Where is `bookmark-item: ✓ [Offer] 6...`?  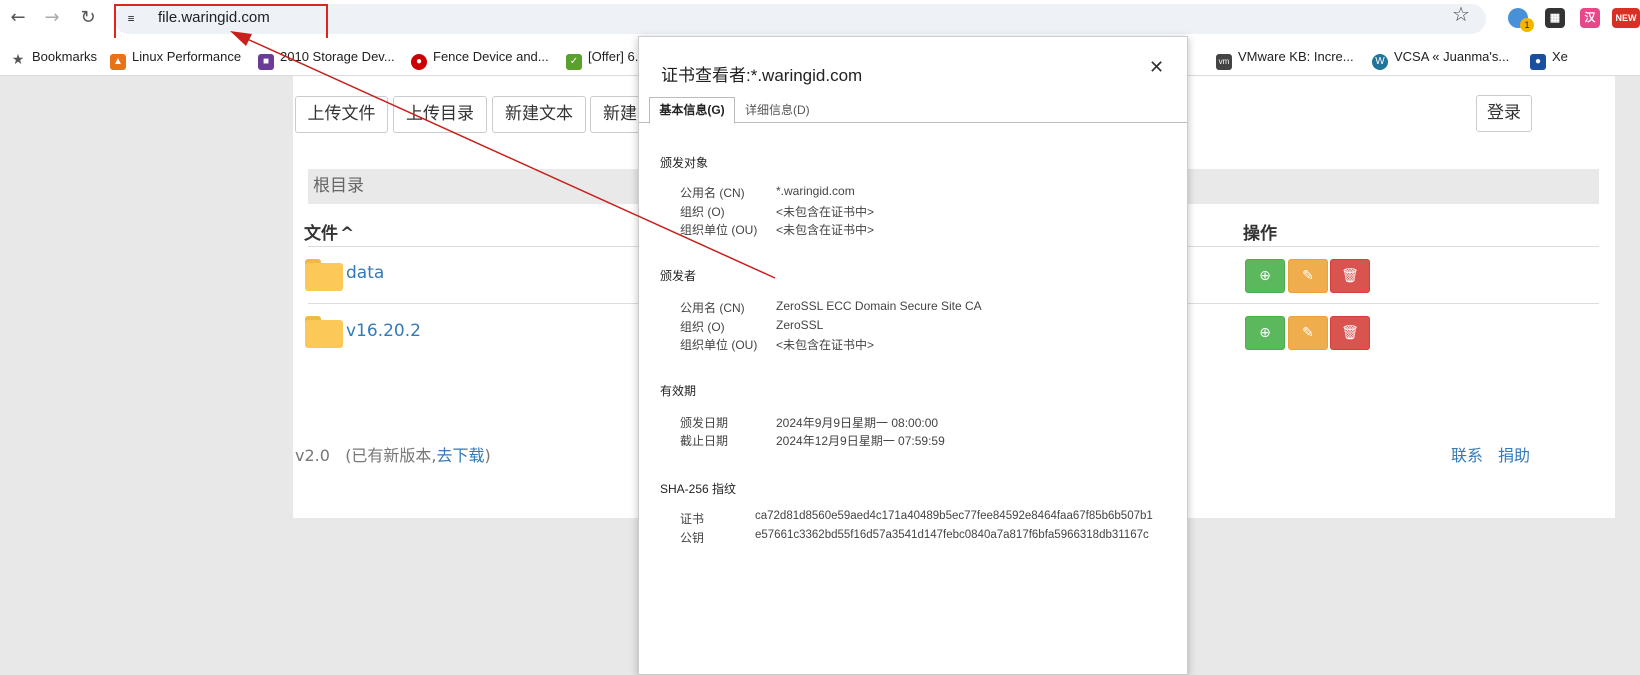 bookmark-item: ✓ [Offer] 6... is located at coordinates (606, 59).